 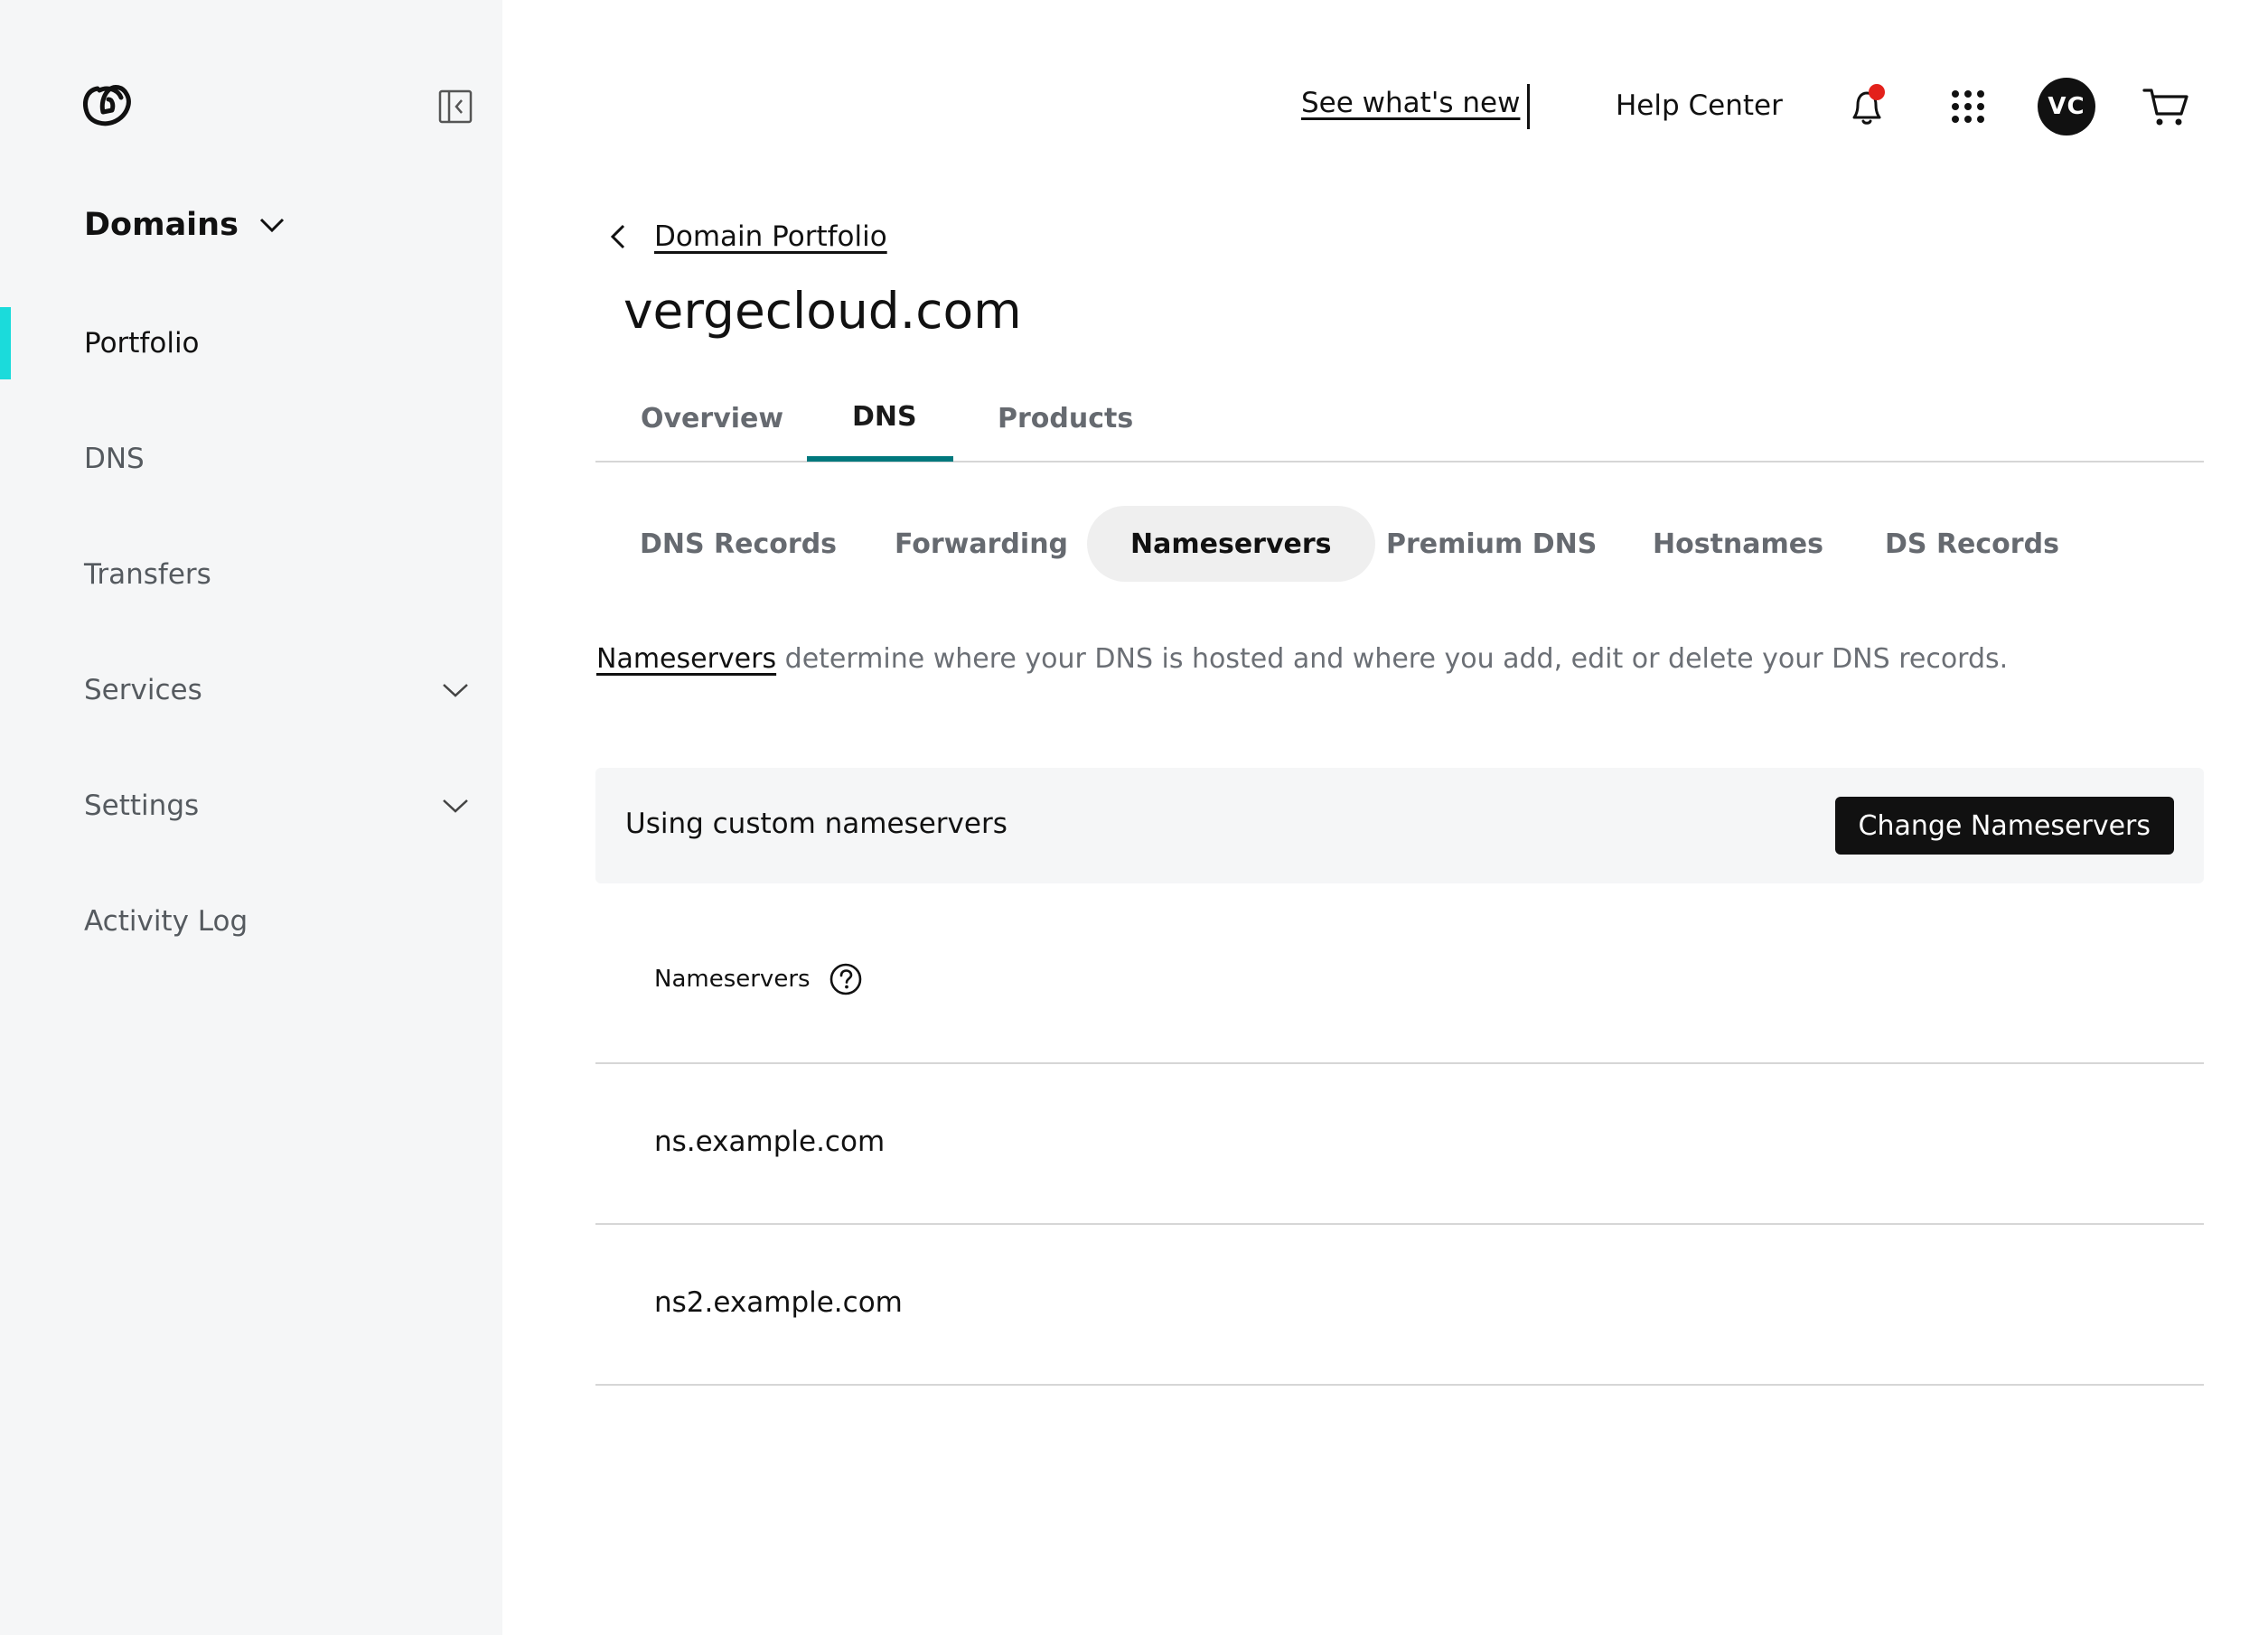 What do you see at coordinates (455, 107) in the screenshot?
I see `collapse-sidebar-icon` at bounding box center [455, 107].